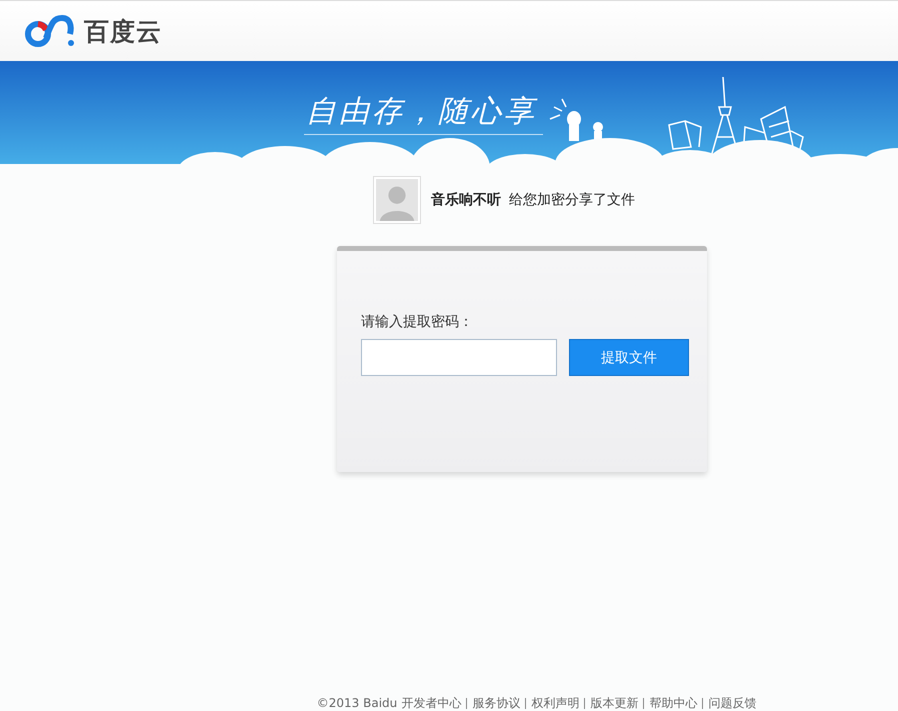 The width and height of the screenshot is (898, 711). I want to click on footer-link: 帮助中心, so click(672, 703).